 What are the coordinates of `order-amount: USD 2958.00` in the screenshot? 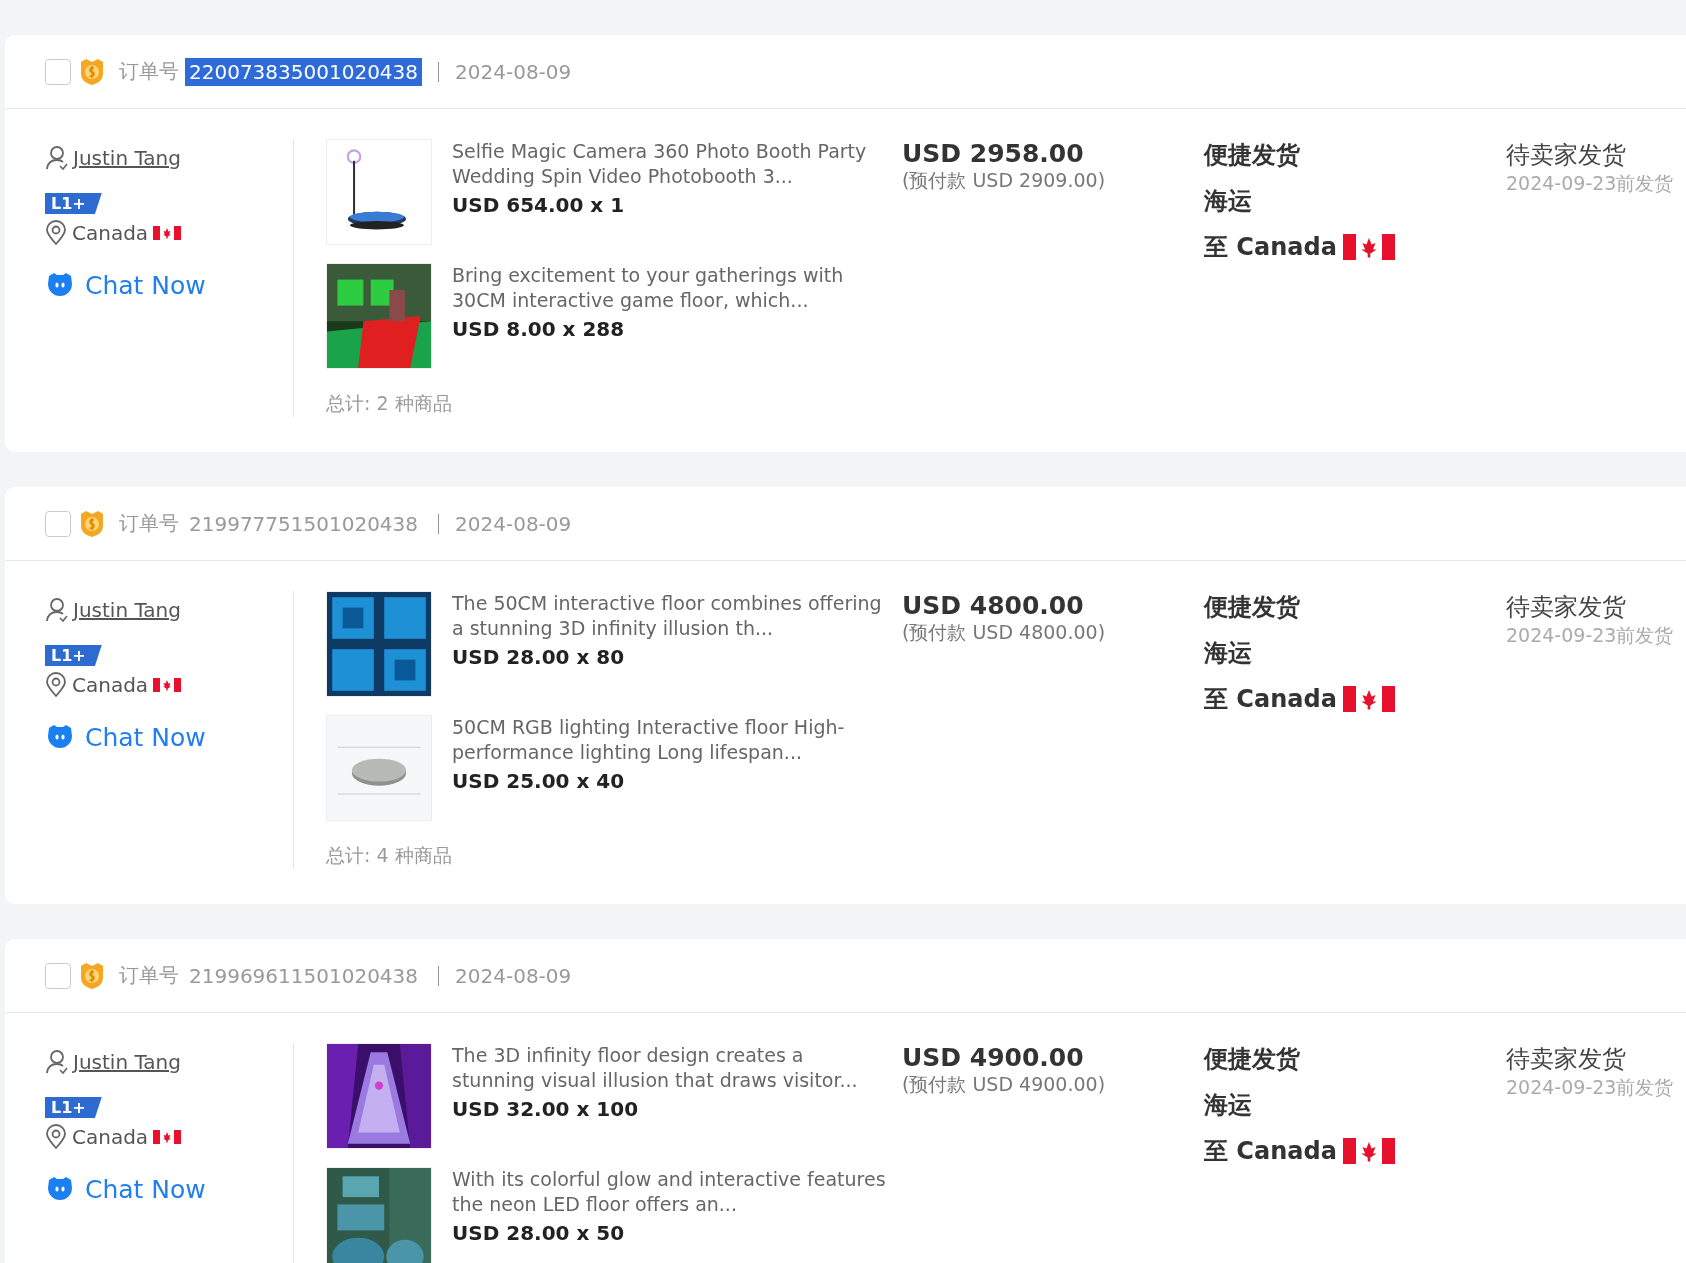 It's located at (993, 153).